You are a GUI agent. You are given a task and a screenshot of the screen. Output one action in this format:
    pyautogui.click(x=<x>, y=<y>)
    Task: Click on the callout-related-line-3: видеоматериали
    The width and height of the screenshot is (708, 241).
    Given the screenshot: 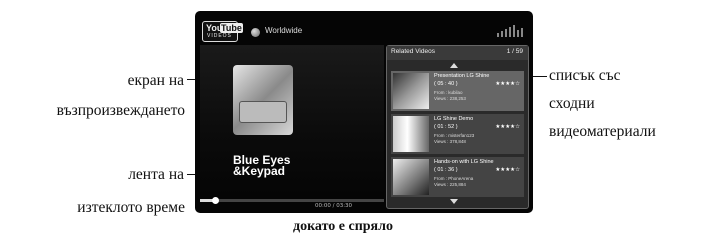 What is the action you would take?
    pyautogui.click(x=602, y=131)
    